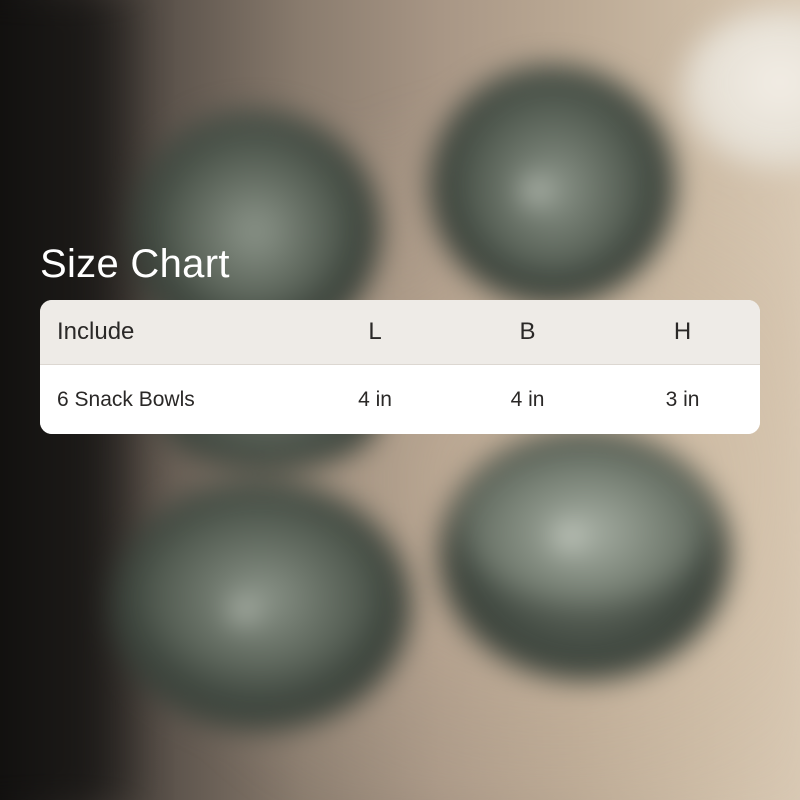  What do you see at coordinates (375, 331) in the screenshot?
I see `header-length: L` at bounding box center [375, 331].